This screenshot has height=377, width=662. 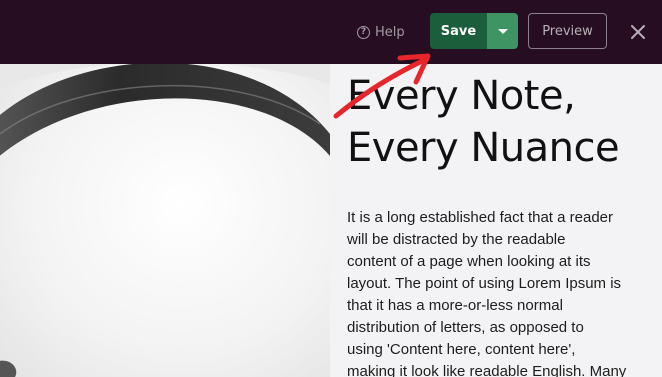 I want to click on save-button: Save, so click(x=458, y=31).